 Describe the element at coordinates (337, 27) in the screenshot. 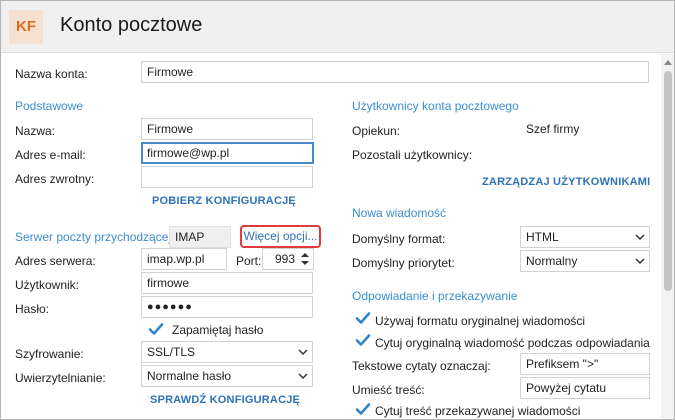

I see `title-bar: KF Konto pocztowe` at that location.